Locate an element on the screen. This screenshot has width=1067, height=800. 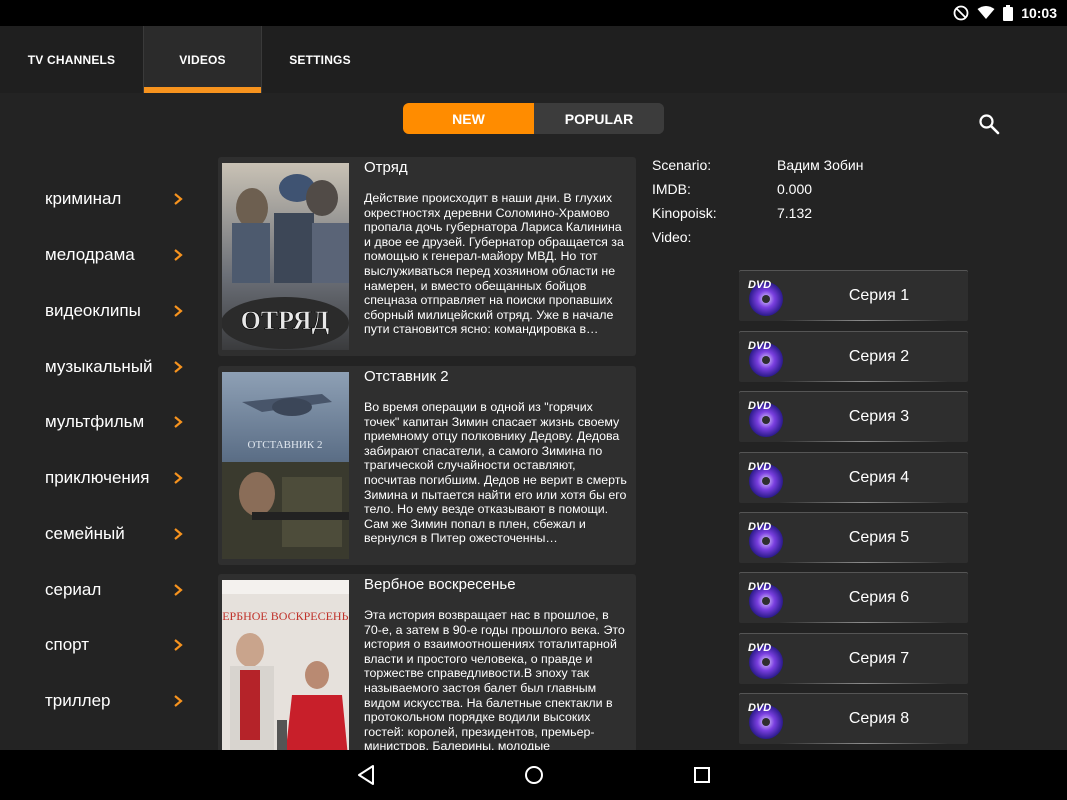
genre-label: спорт is located at coordinates (67, 644).